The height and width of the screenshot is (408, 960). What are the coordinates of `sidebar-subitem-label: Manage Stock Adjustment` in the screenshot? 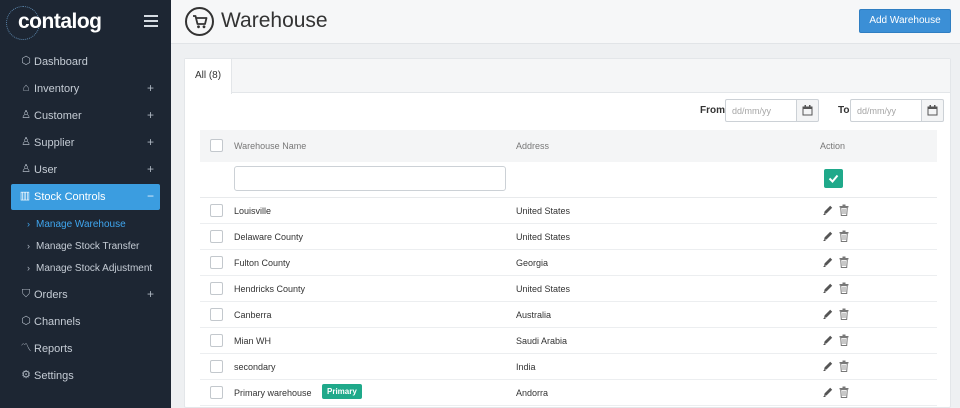 It's located at (94, 268).